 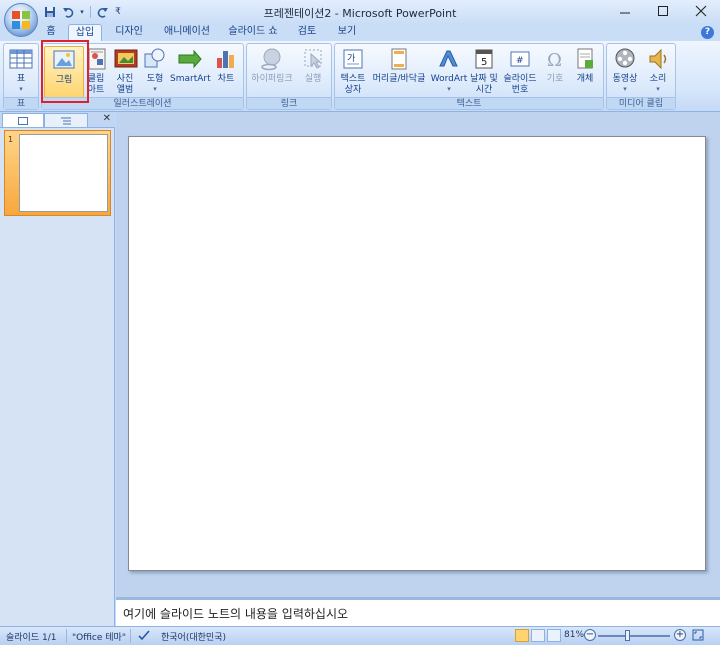 I want to click on textbox-button-label: 텍스트 상자, so click(x=353, y=84).